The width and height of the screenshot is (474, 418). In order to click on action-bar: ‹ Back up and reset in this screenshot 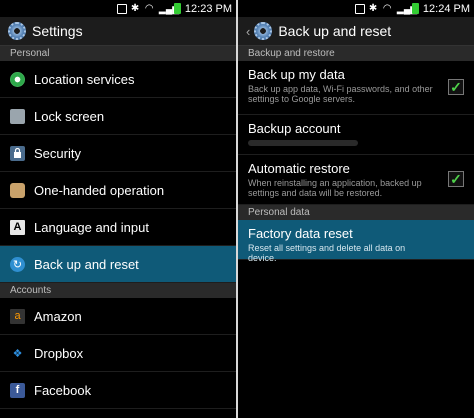, I will do `click(356, 31)`.